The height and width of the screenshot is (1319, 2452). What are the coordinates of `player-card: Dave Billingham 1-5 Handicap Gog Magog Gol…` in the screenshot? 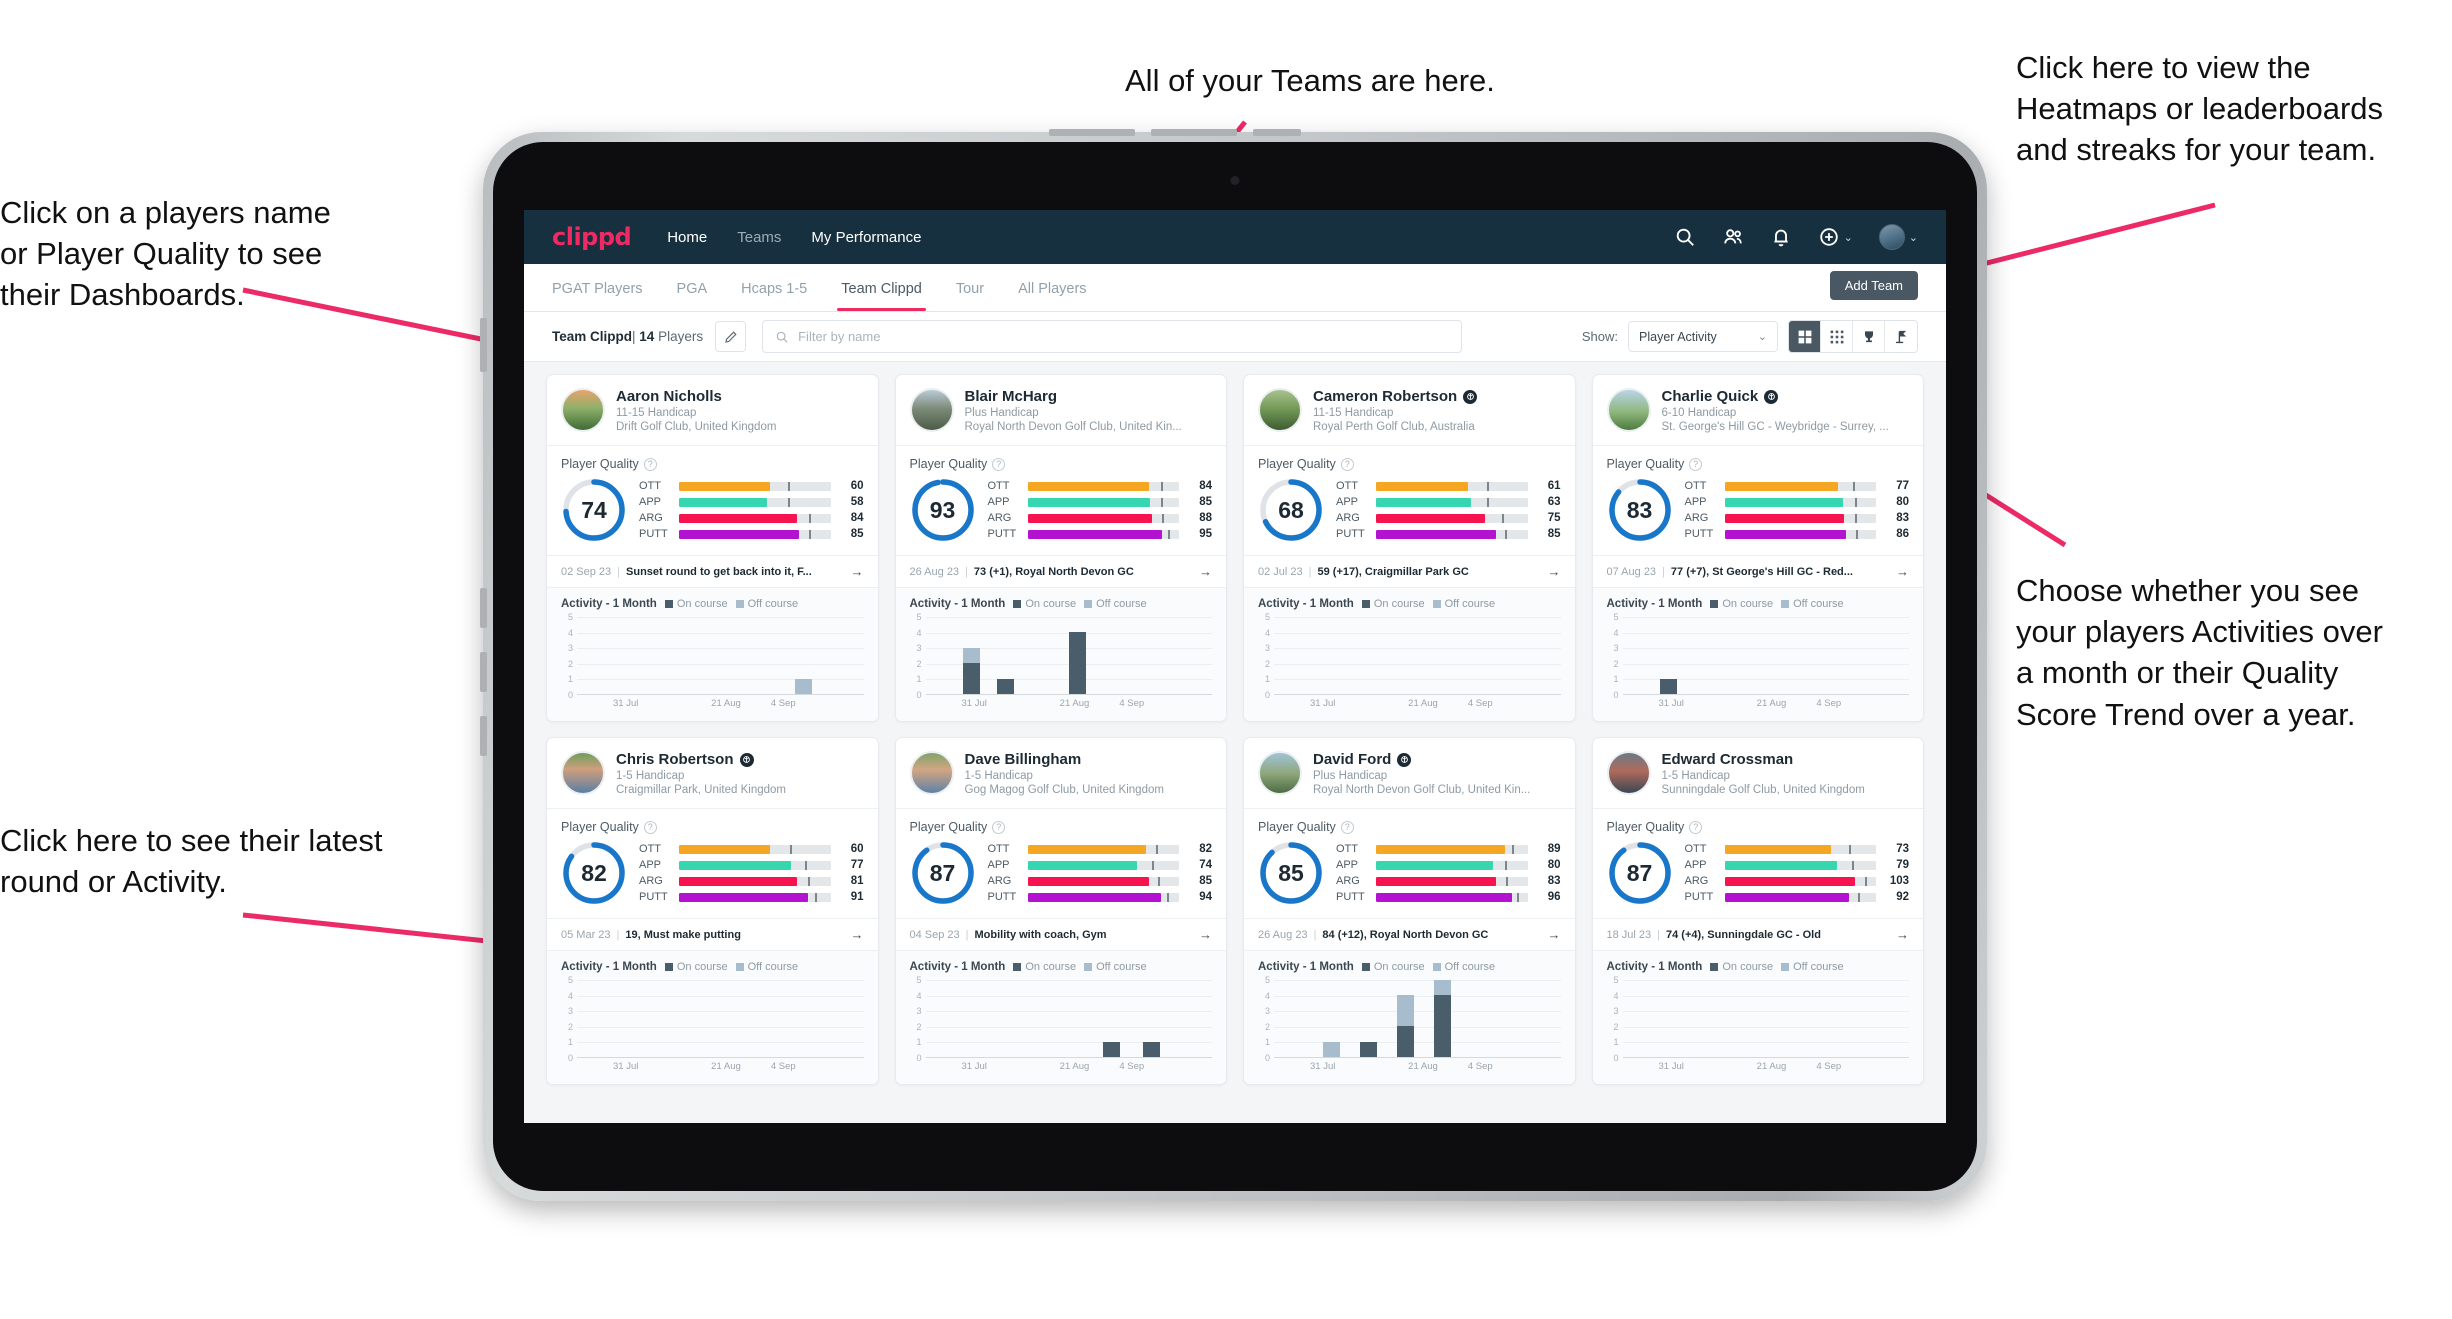 It's located at (1060, 911).